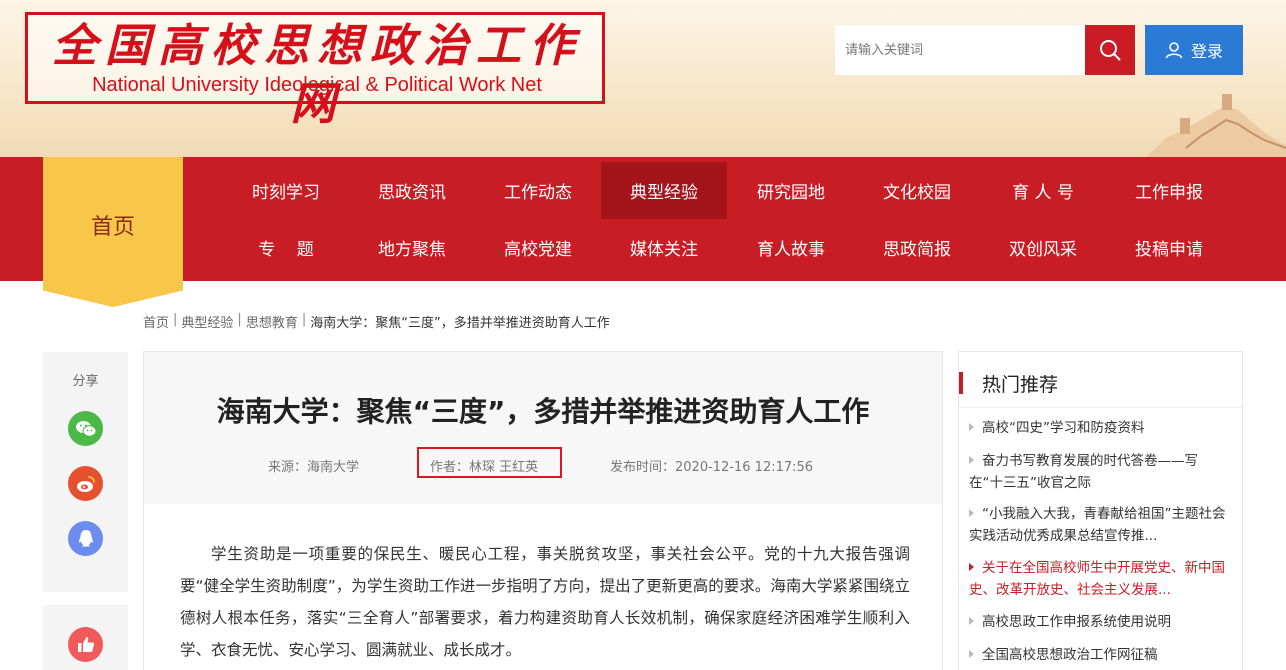  I want to click on breadcrumb-sixiangjiaoyu: 思想教育, so click(272, 322).